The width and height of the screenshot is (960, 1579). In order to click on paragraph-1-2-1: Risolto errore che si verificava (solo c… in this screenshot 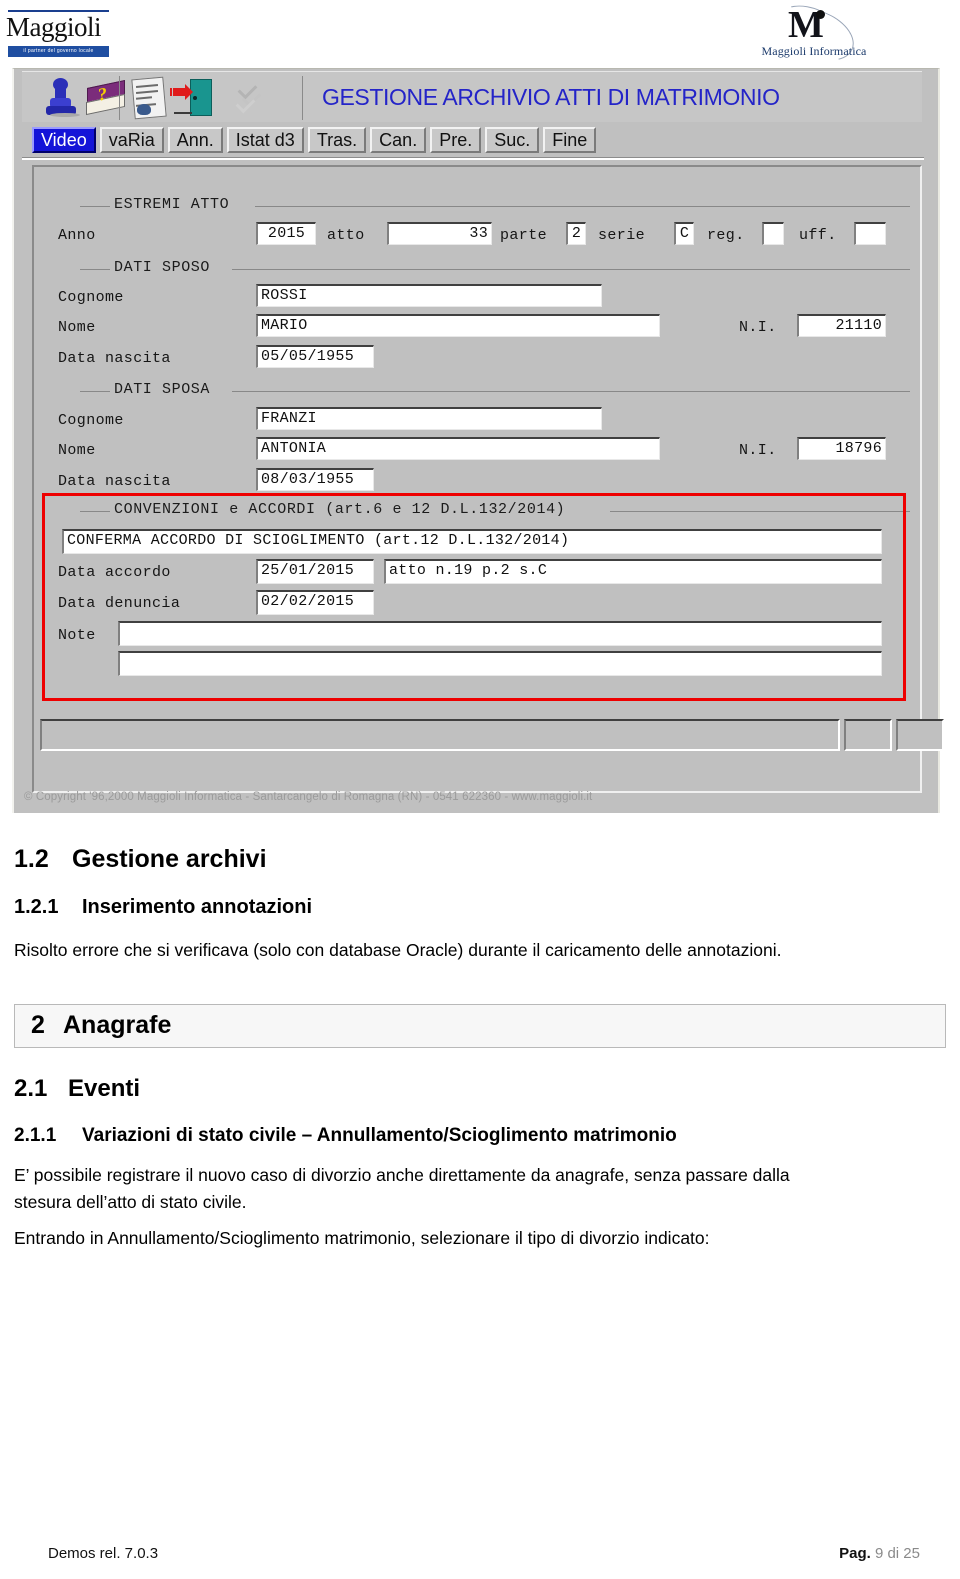, I will do `click(398, 950)`.